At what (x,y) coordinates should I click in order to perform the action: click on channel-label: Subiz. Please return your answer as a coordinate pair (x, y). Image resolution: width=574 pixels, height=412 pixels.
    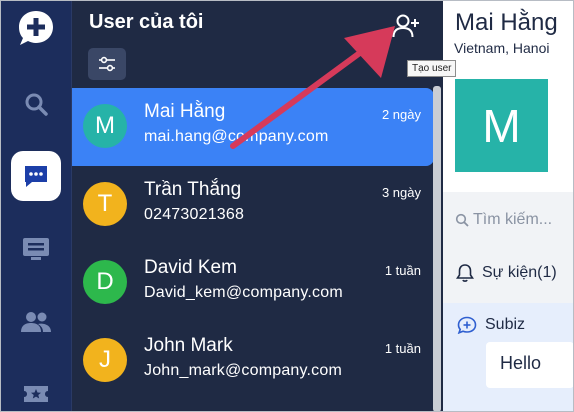
    Looking at the image, I should click on (491, 325).